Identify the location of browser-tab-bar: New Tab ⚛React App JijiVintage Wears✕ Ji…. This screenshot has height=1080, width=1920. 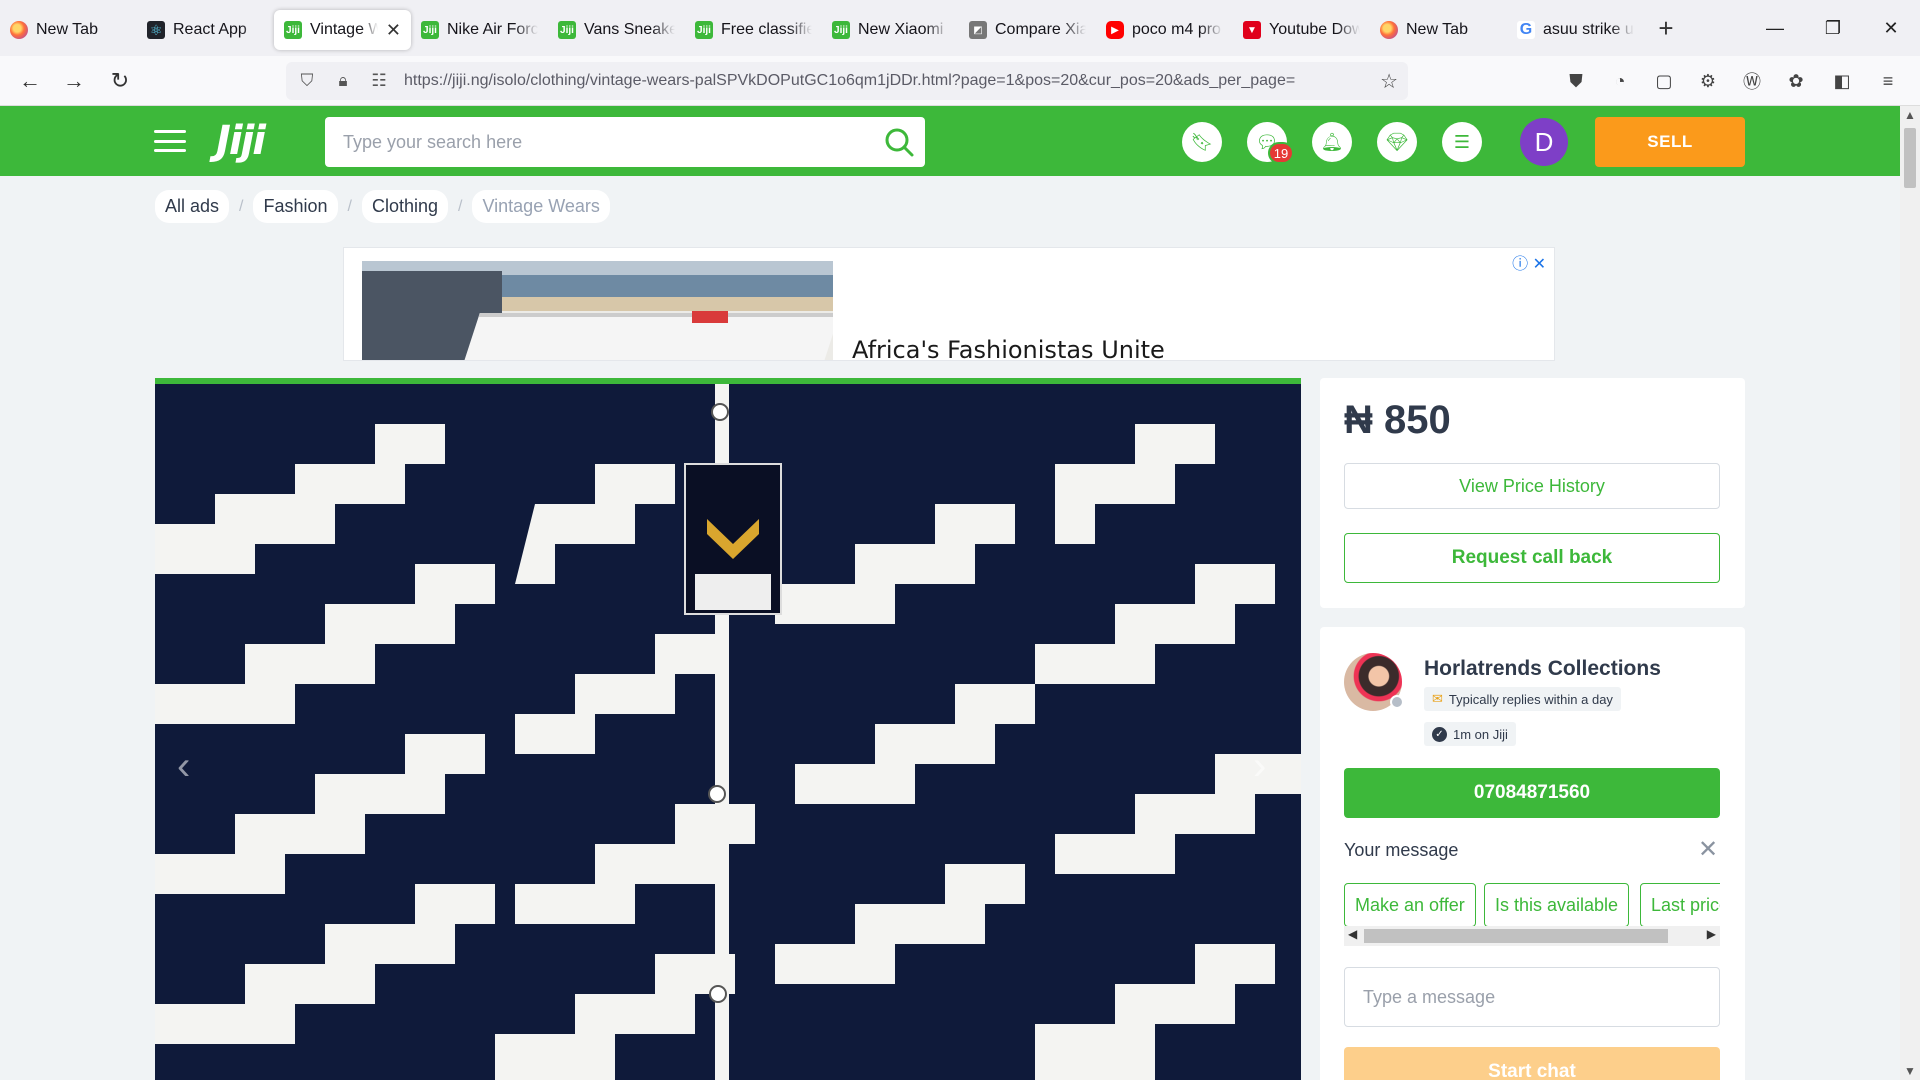
(960, 28).